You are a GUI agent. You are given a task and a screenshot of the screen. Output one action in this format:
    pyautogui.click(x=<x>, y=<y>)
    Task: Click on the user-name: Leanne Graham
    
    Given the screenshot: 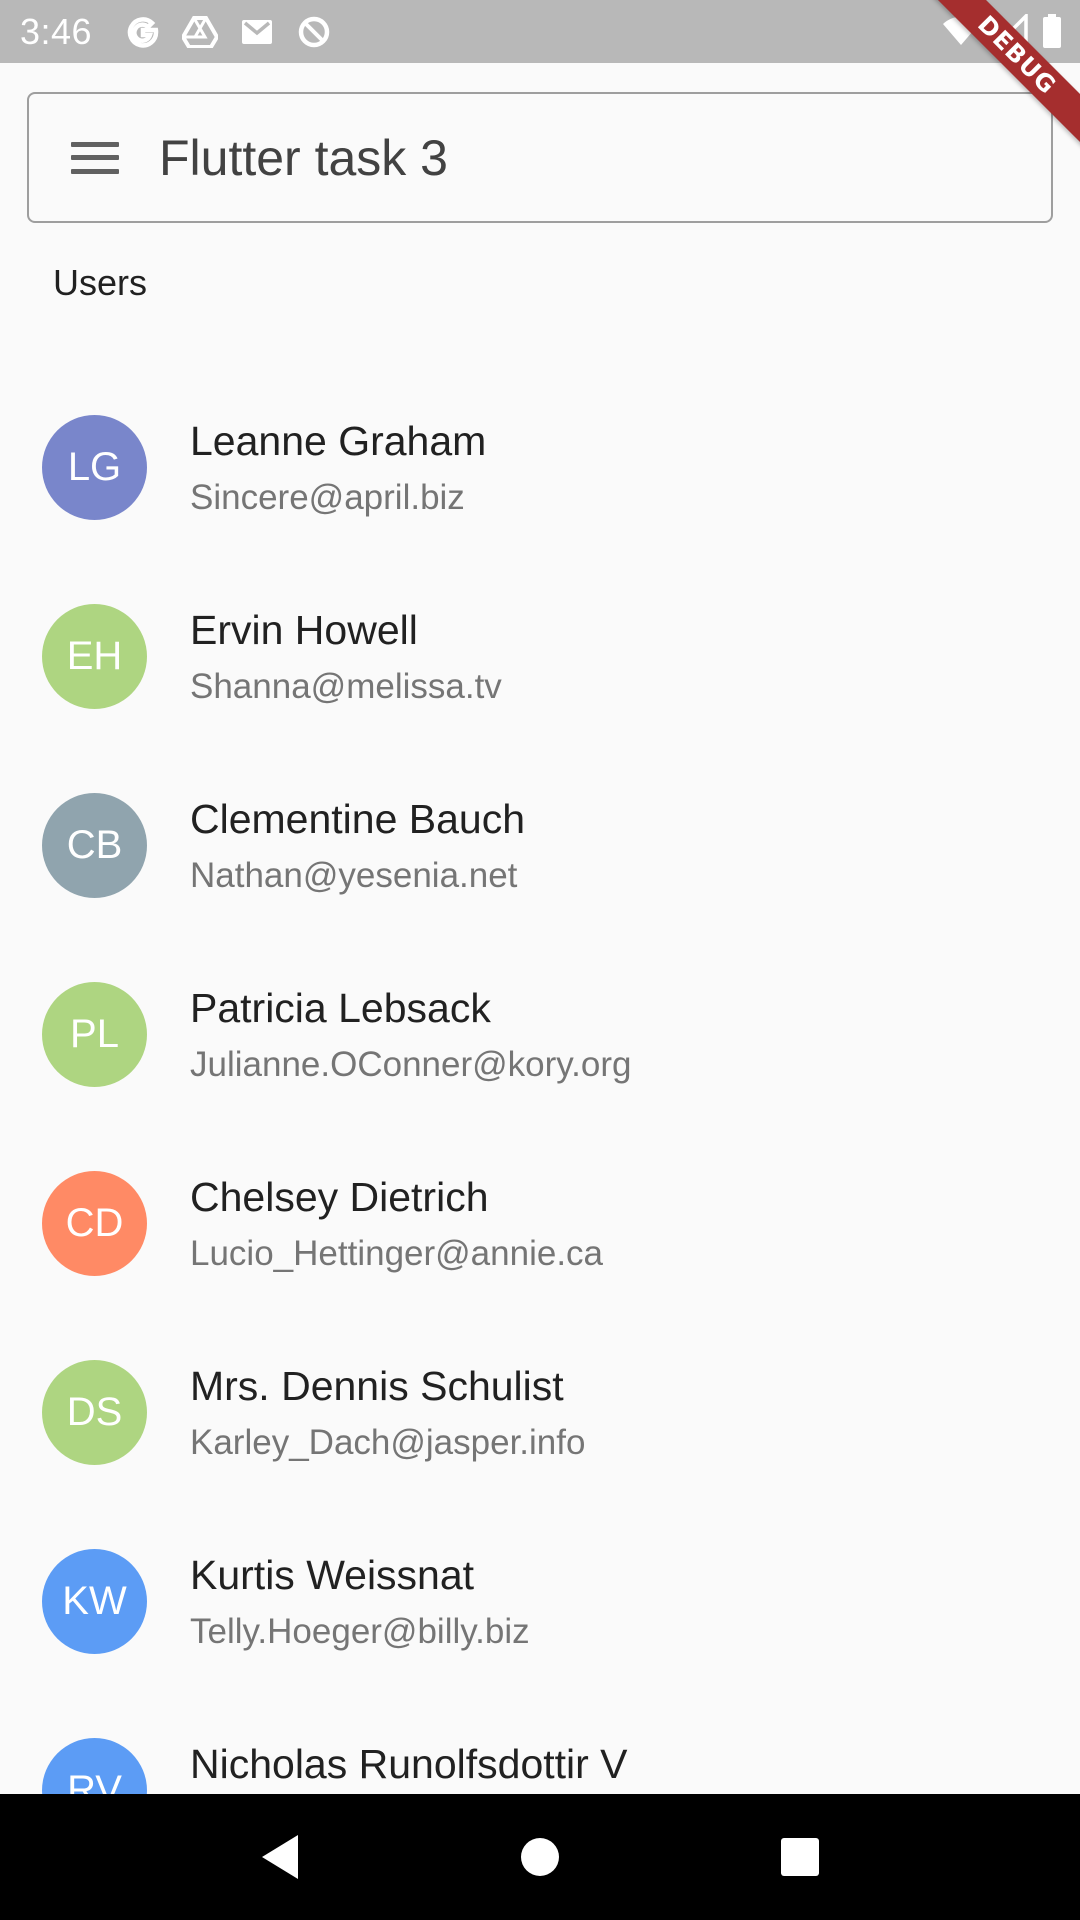 What is the action you would take?
    pyautogui.click(x=338, y=441)
    